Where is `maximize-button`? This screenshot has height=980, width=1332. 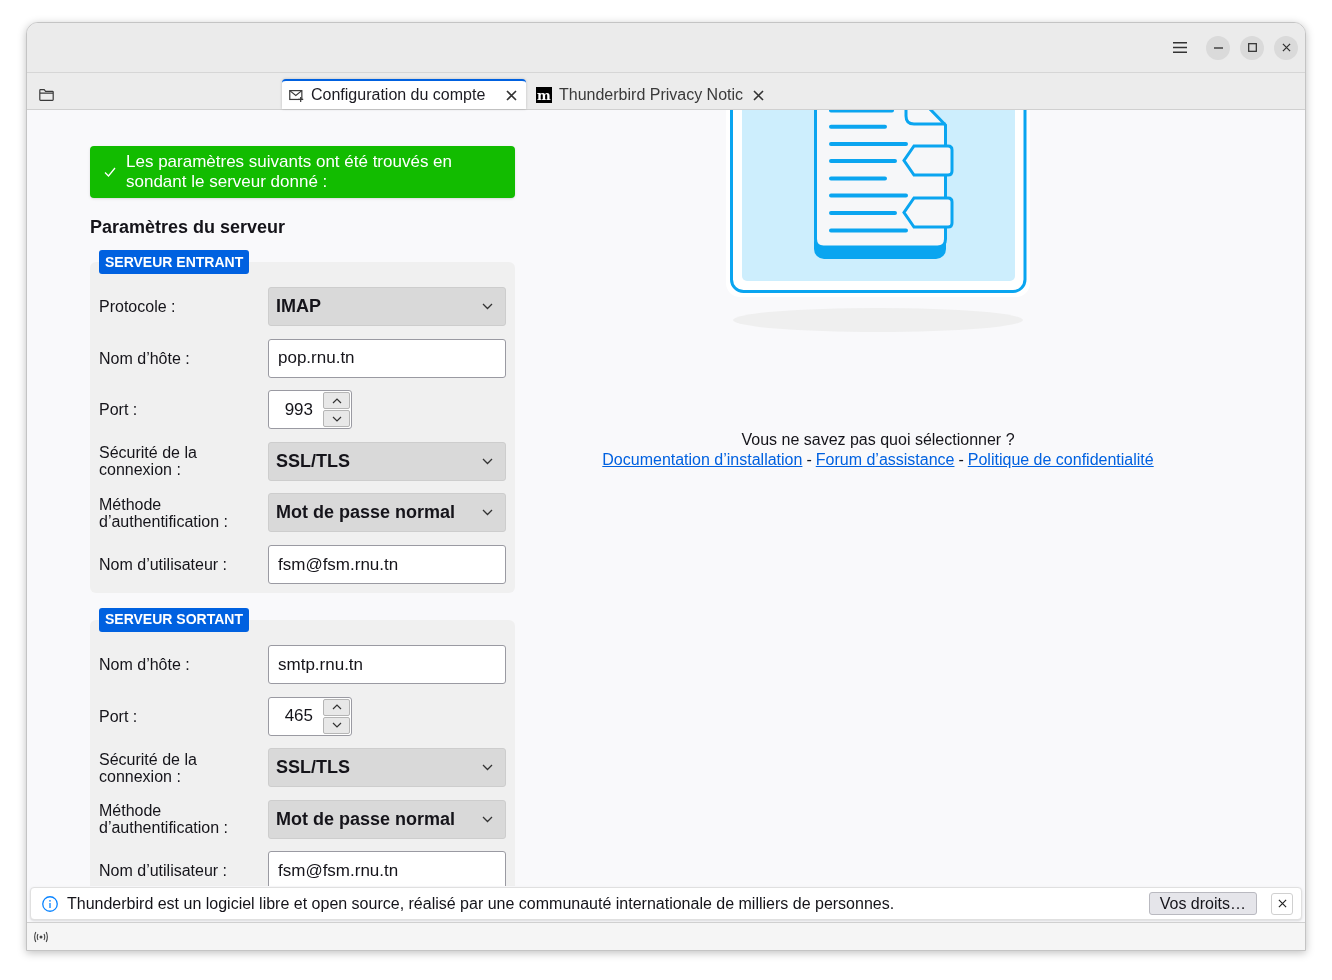 maximize-button is located at coordinates (1252, 47).